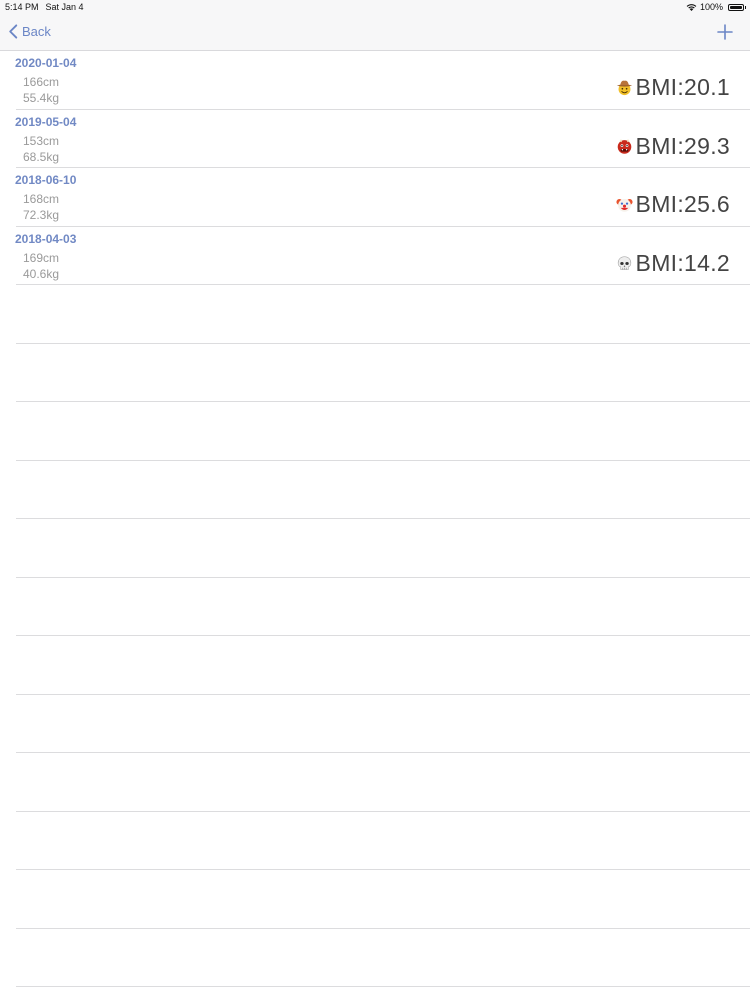 The width and height of the screenshot is (750, 1000). Describe the element at coordinates (737, 7) in the screenshot. I see `battery-icon` at that location.